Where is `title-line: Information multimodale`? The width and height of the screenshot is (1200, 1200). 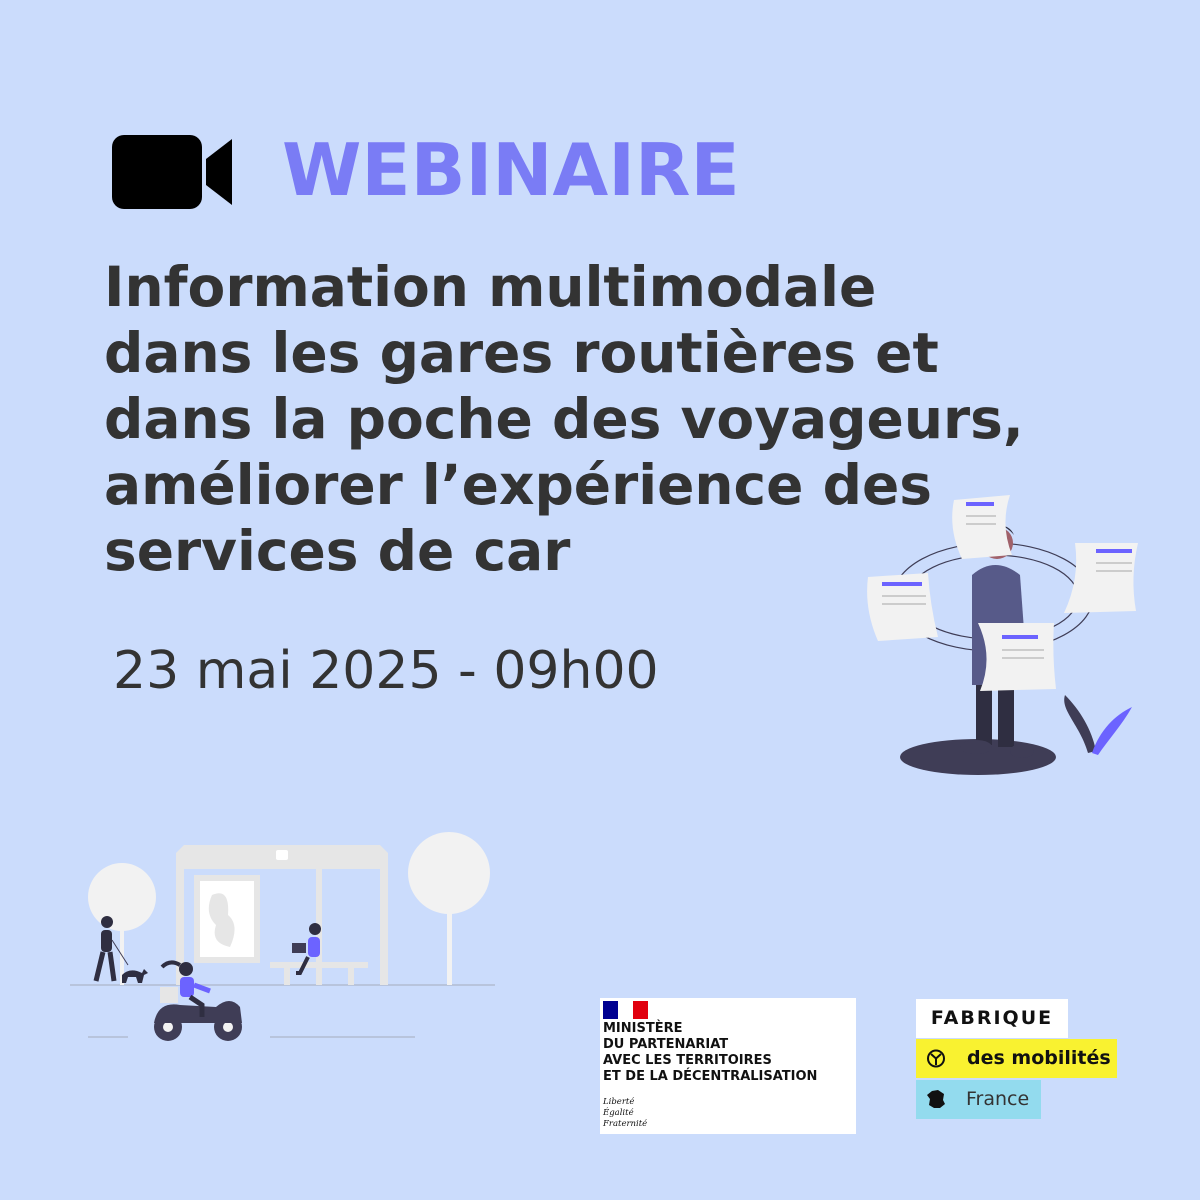 title-line: Information multimodale is located at coordinates (490, 287).